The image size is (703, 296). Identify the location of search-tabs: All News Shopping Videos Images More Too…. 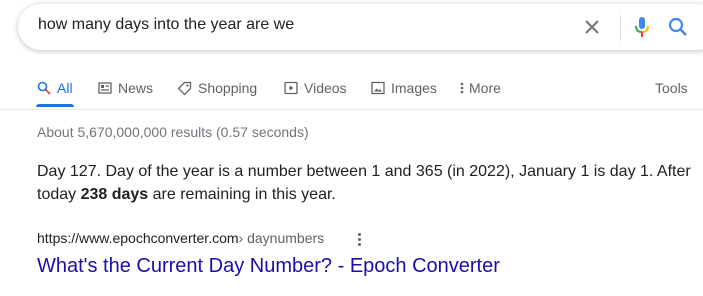
(351, 92).